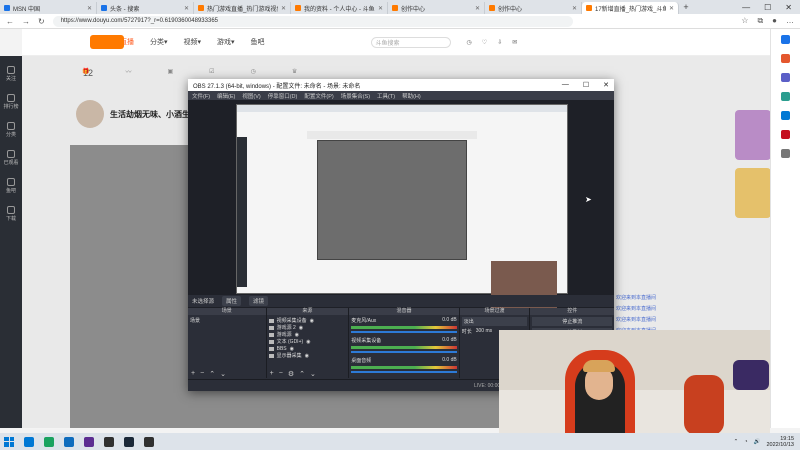 This screenshot has height=450, width=800. Describe the element at coordinates (746, 7) in the screenshot. I see `minimize-button: —` at that location.